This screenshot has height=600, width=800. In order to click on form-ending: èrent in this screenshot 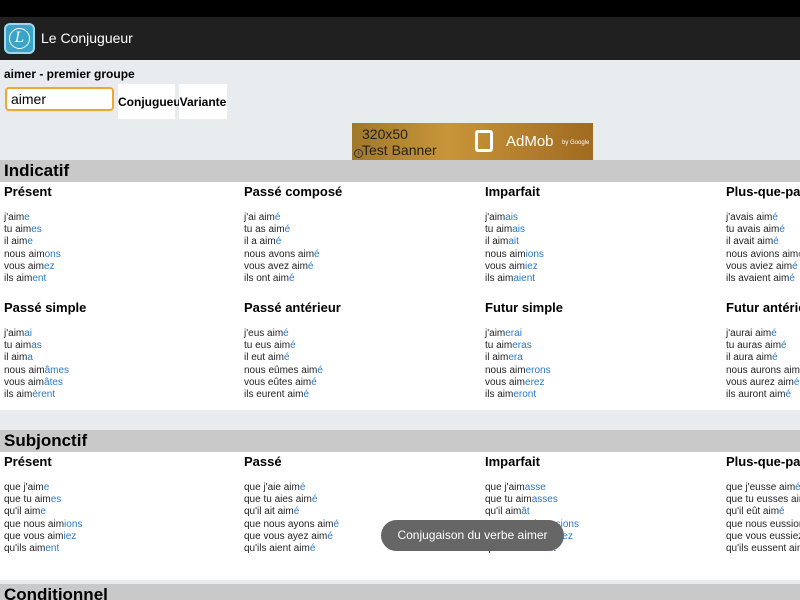, I will do `click(44, 395)`.